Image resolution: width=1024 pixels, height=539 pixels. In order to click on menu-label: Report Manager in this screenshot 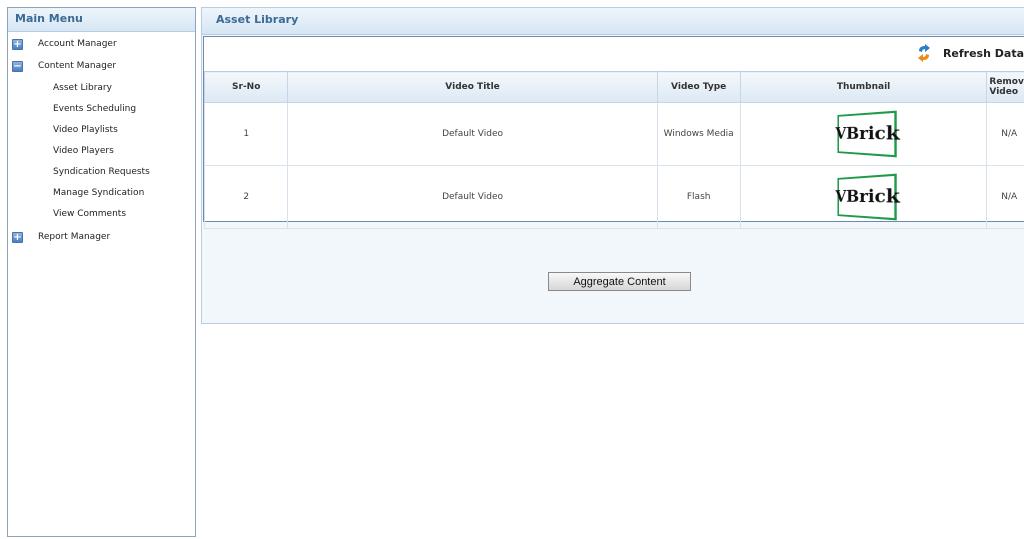, I will do `click(74, 237)`.